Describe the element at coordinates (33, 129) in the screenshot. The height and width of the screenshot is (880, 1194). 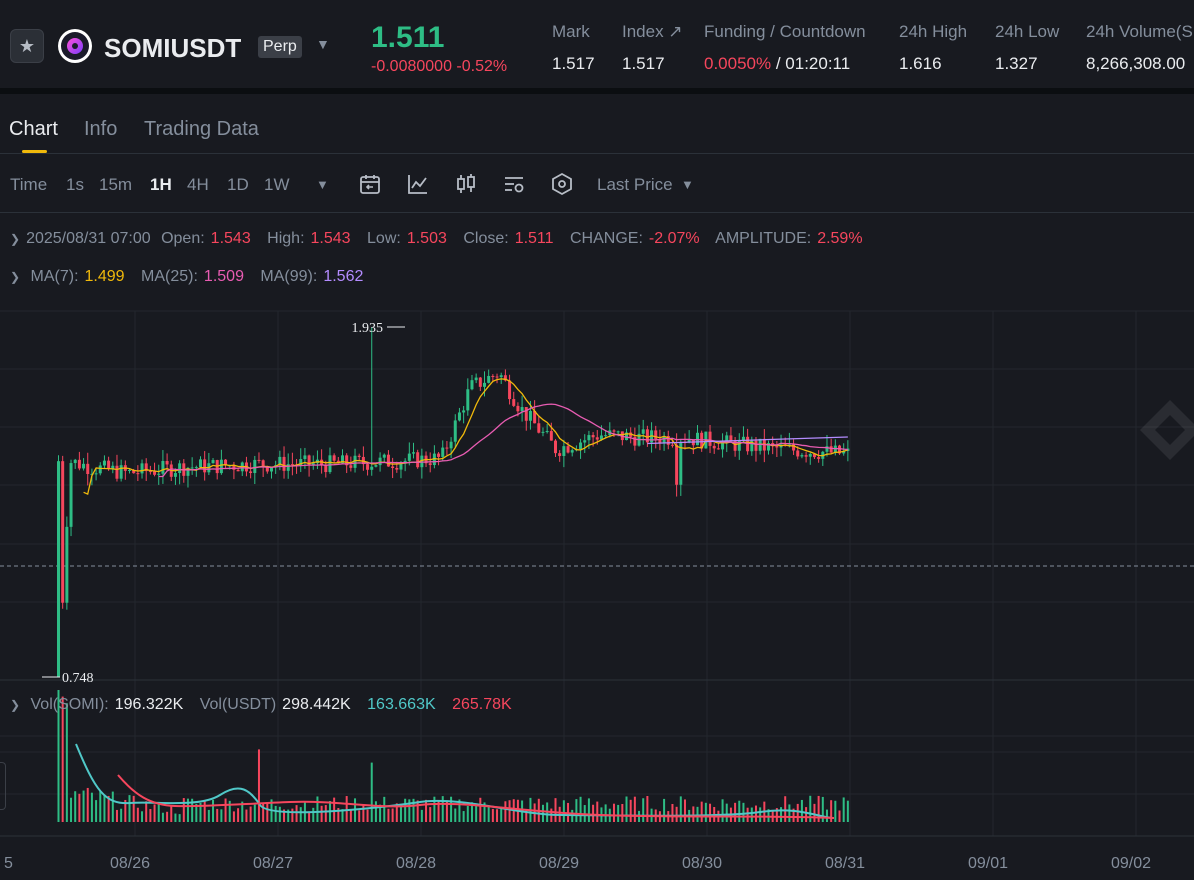
I see `tab-chart: Chart` at that location.